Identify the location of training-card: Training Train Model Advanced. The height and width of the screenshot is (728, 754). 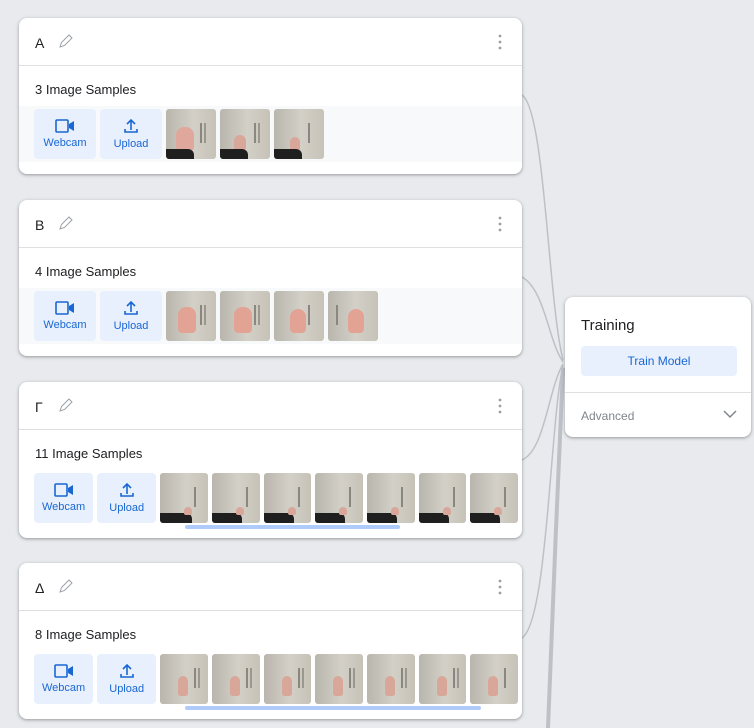
(658, 367).